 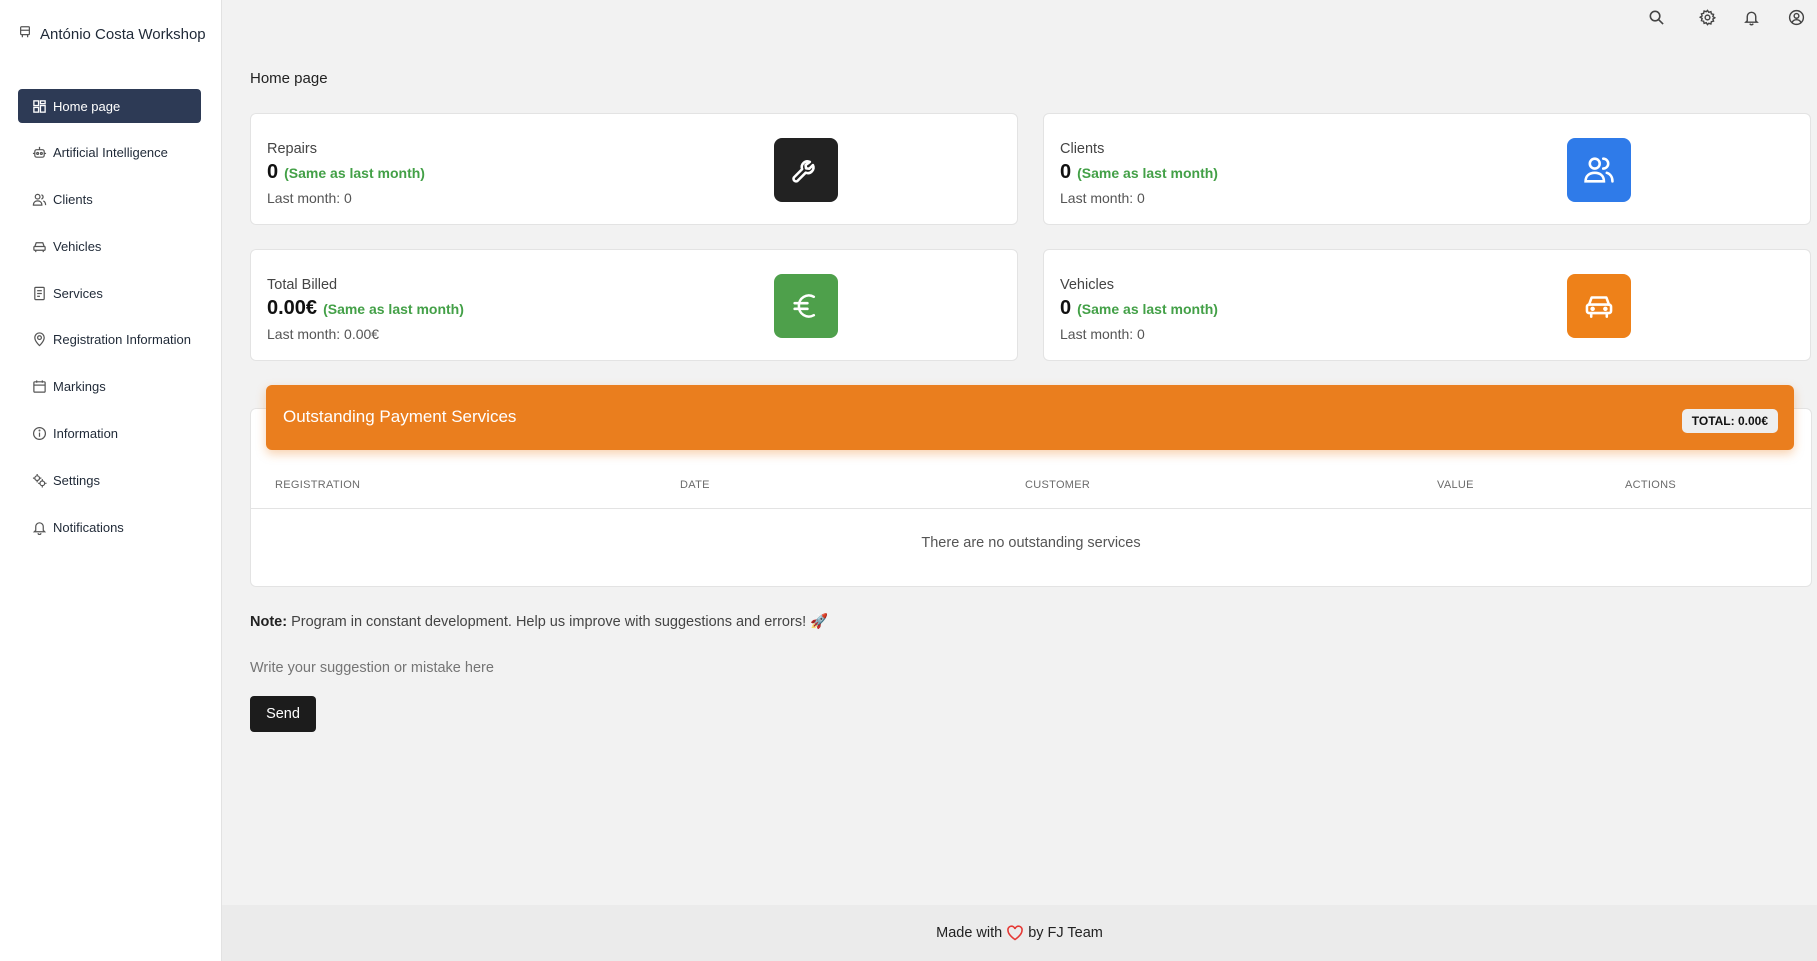 I want to click on sidebar-item-clients: Clients, so click(x=109, y=200).